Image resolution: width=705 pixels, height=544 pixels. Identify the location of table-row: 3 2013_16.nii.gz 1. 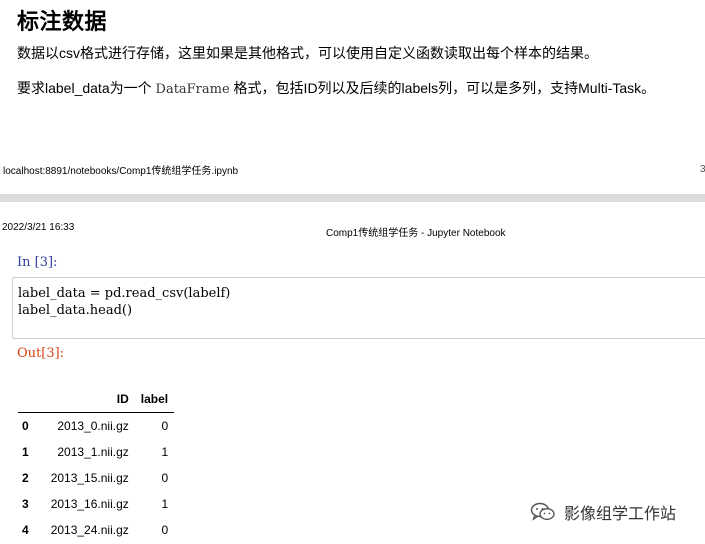
(96, 504).